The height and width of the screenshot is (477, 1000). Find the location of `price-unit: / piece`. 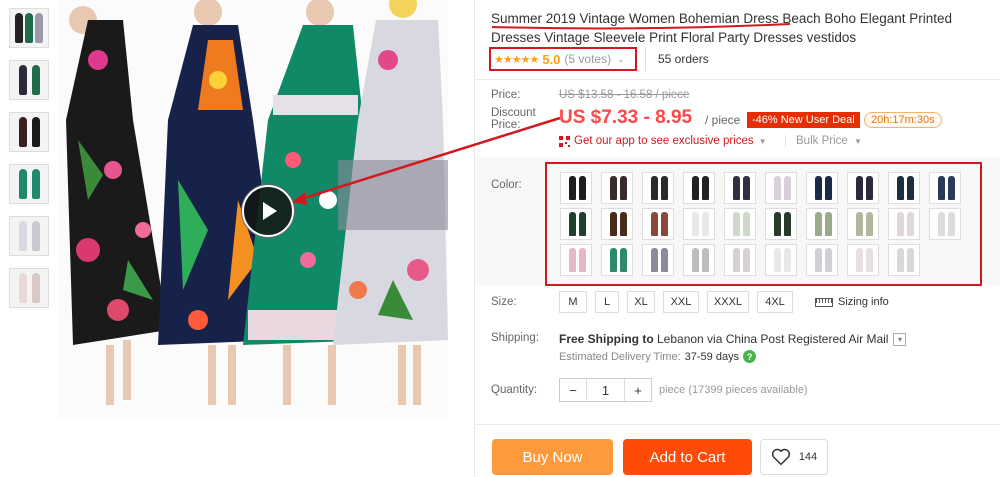

price-unit: / piece is located at coordinates (723, 120).